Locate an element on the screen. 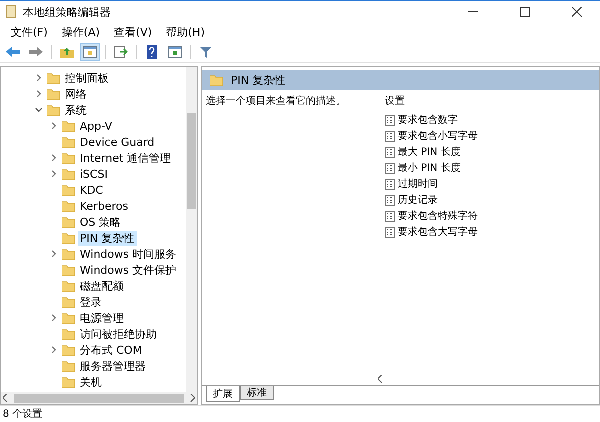 The width and height of the screenshot is (600, 422). menu-item: 文件(F) is located at coordinates (29, 32).